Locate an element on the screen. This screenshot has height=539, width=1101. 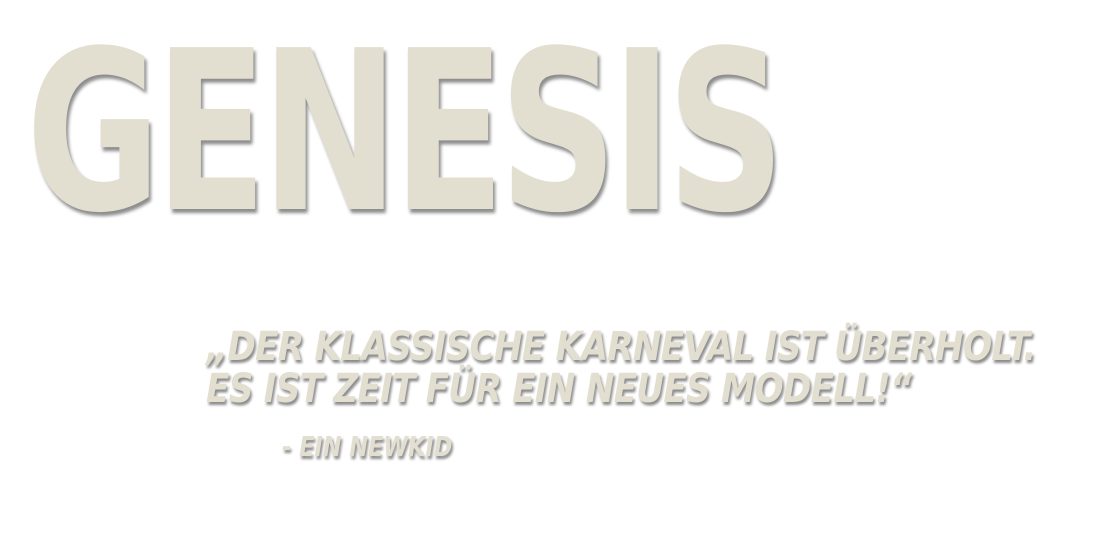
quote-attribution: - EIN NEWKID is located at coordinates (367, 446).